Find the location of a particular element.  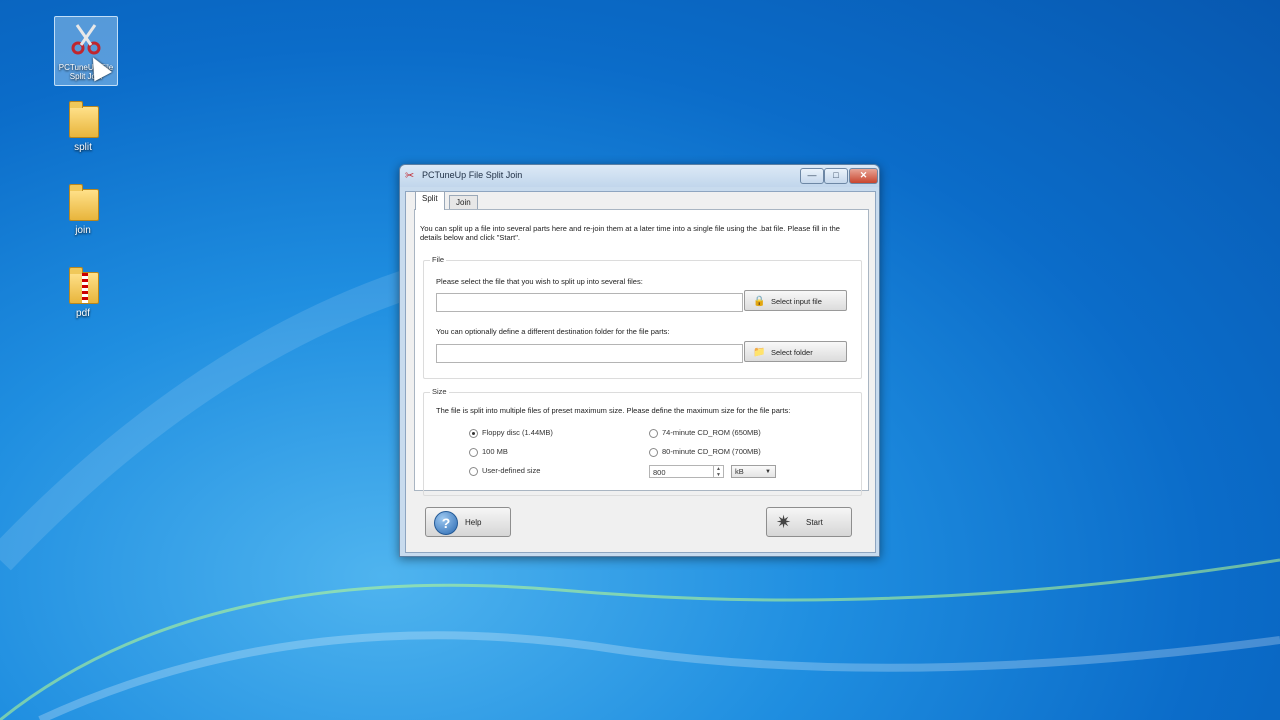

zip-folder-icon is located at coordinates (83, 286).